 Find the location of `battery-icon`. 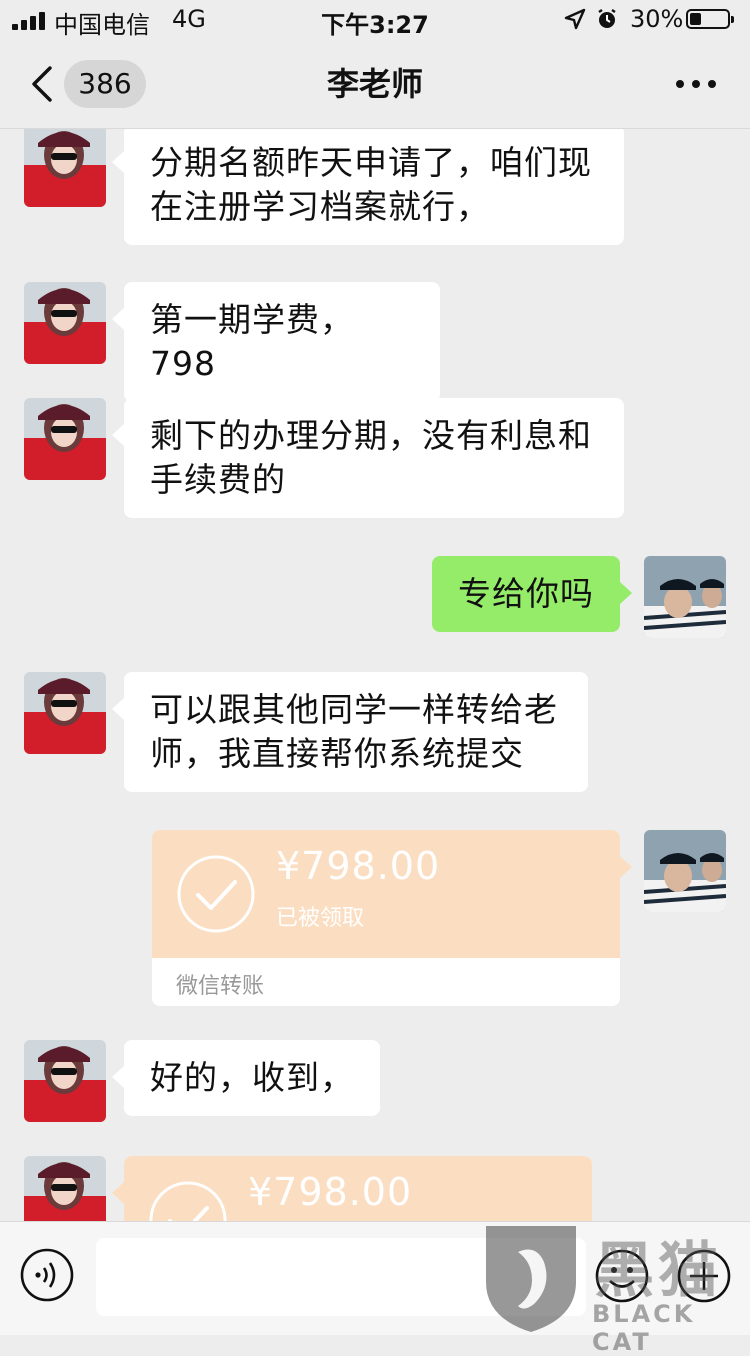

battery-icon is located at coordinates (710, 19).